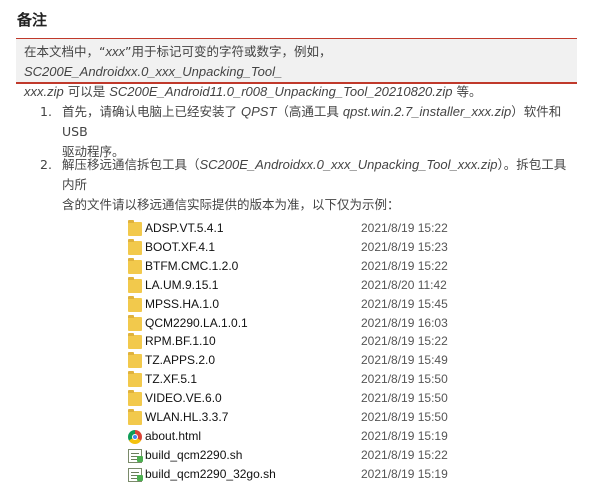 The image size is (602, 500). I want to click on file-date: 2021/8/19 16:03, so click(404, 322).